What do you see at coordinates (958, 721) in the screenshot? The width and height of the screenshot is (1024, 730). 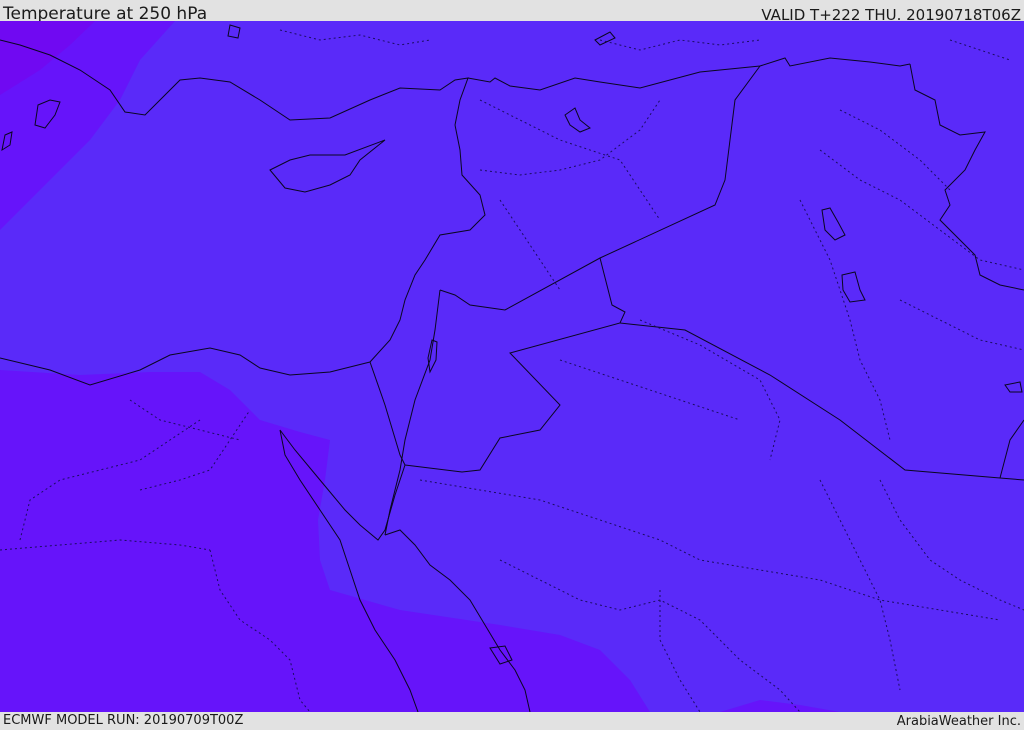 I see `credit-label: ArabiaWeather Inc.` at bounding box center [958, 721].